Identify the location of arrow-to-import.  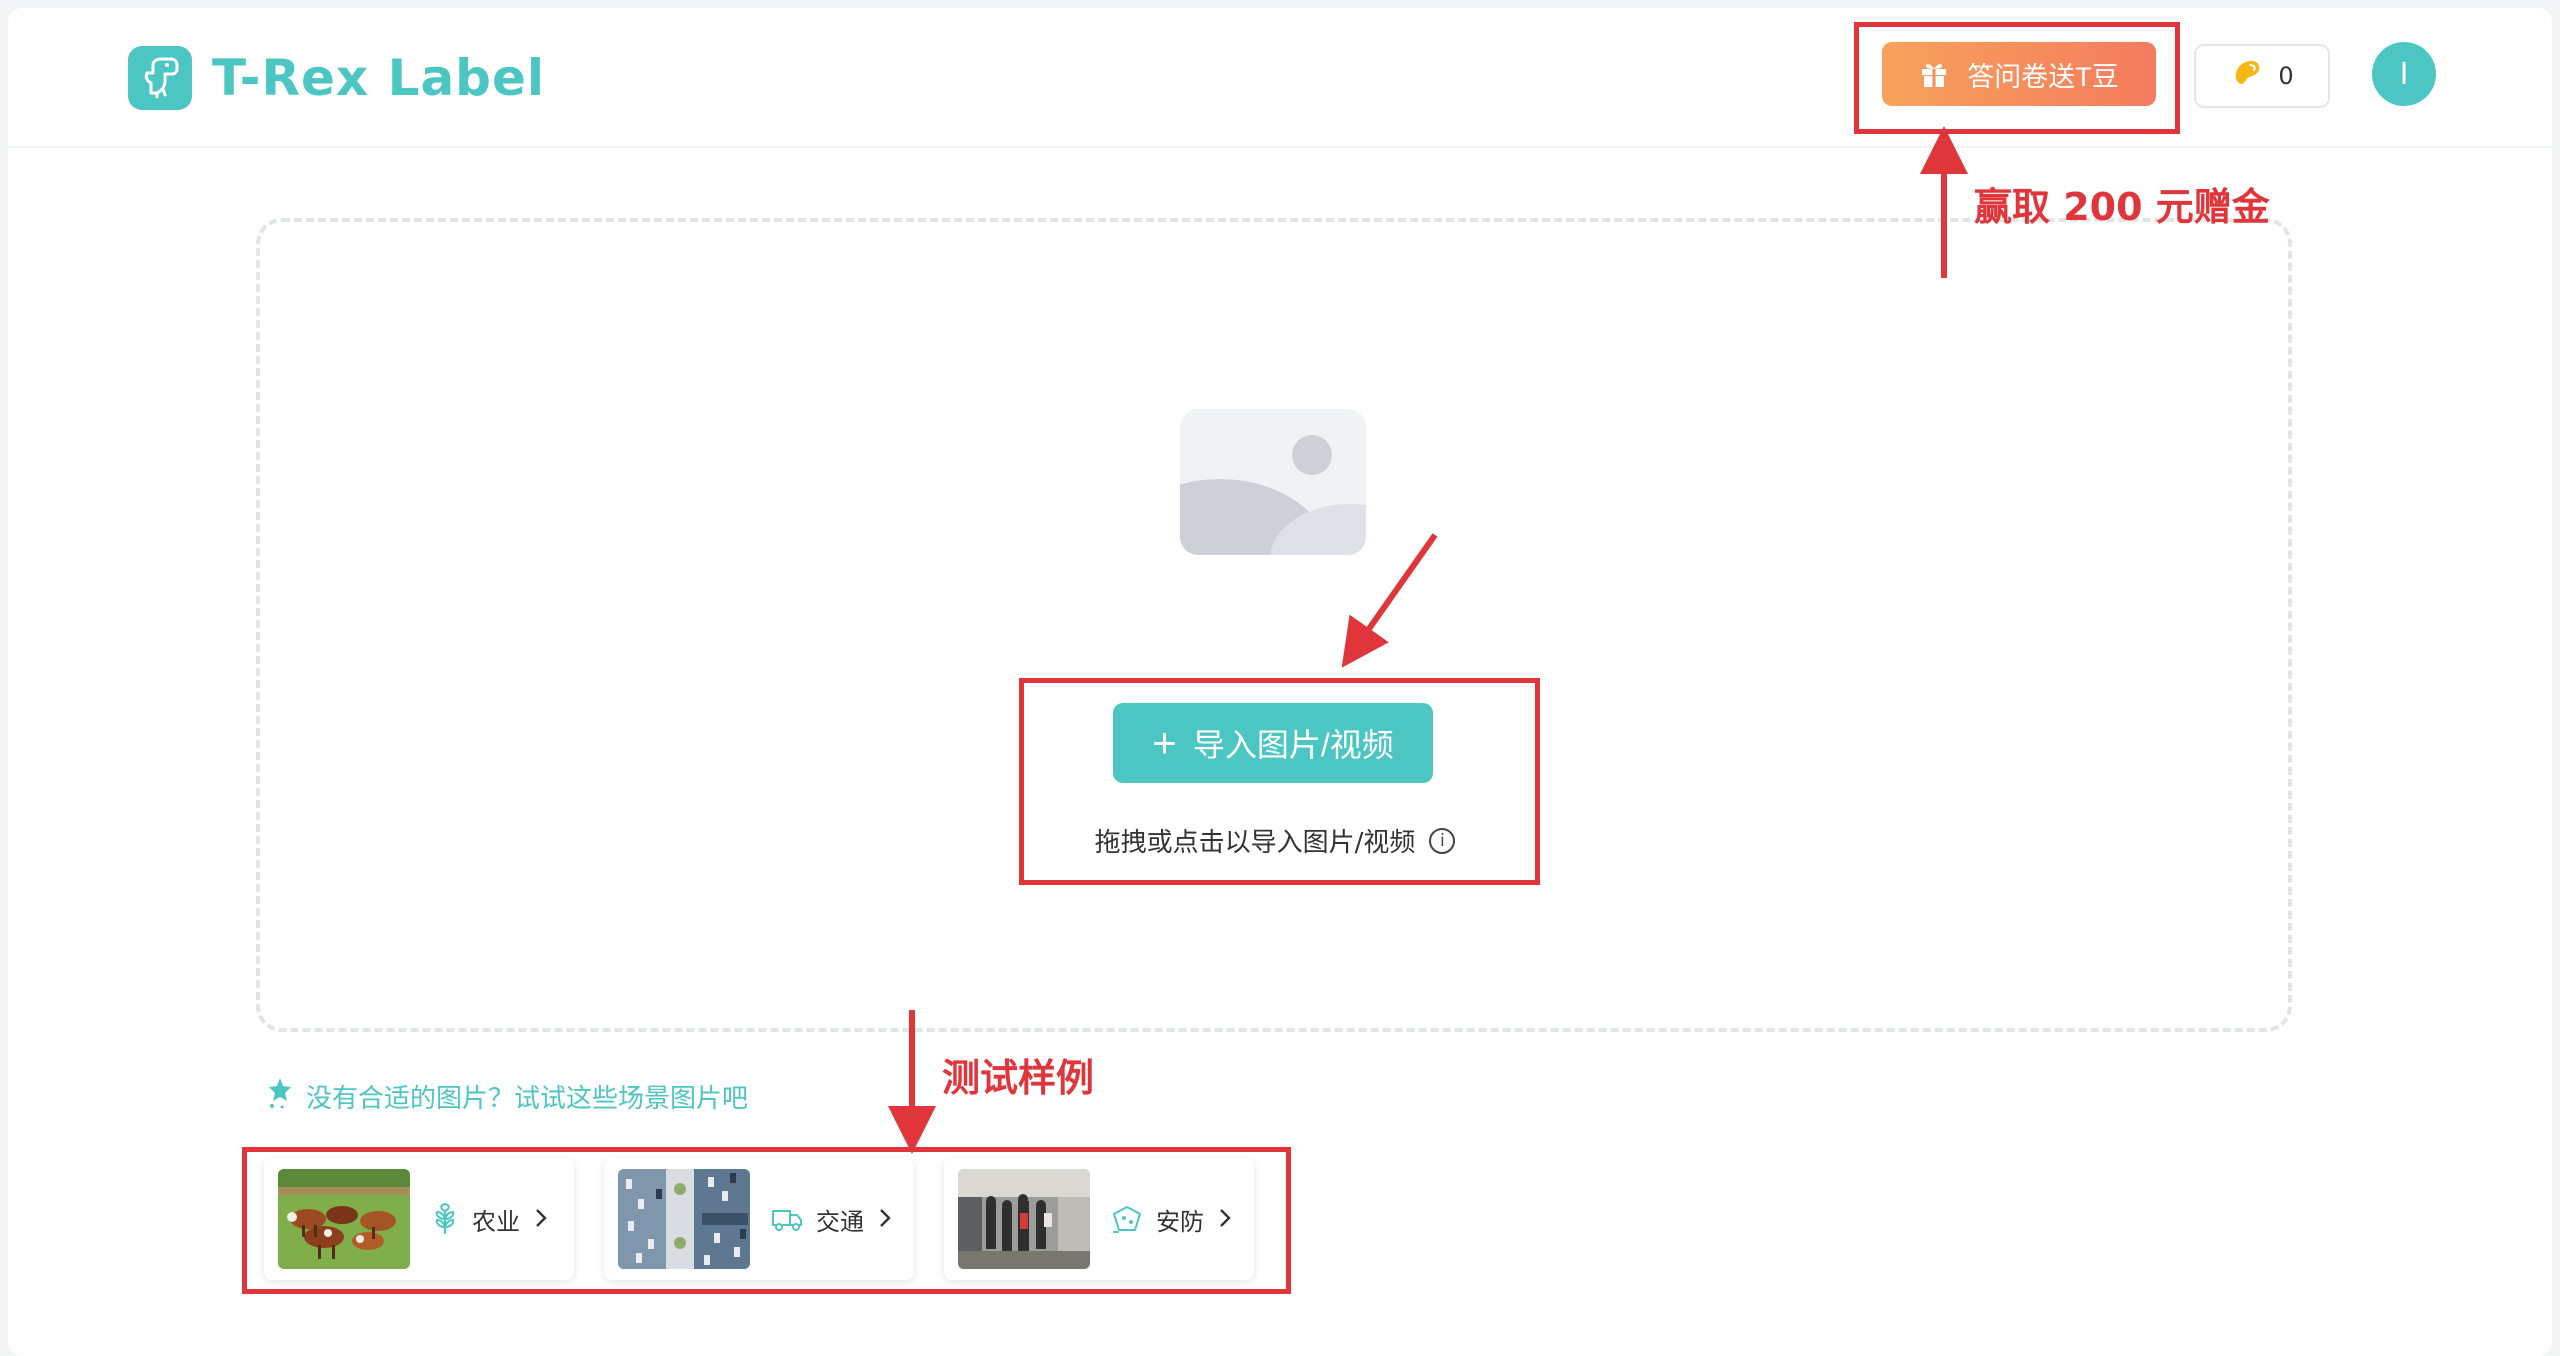
(1389, 600).